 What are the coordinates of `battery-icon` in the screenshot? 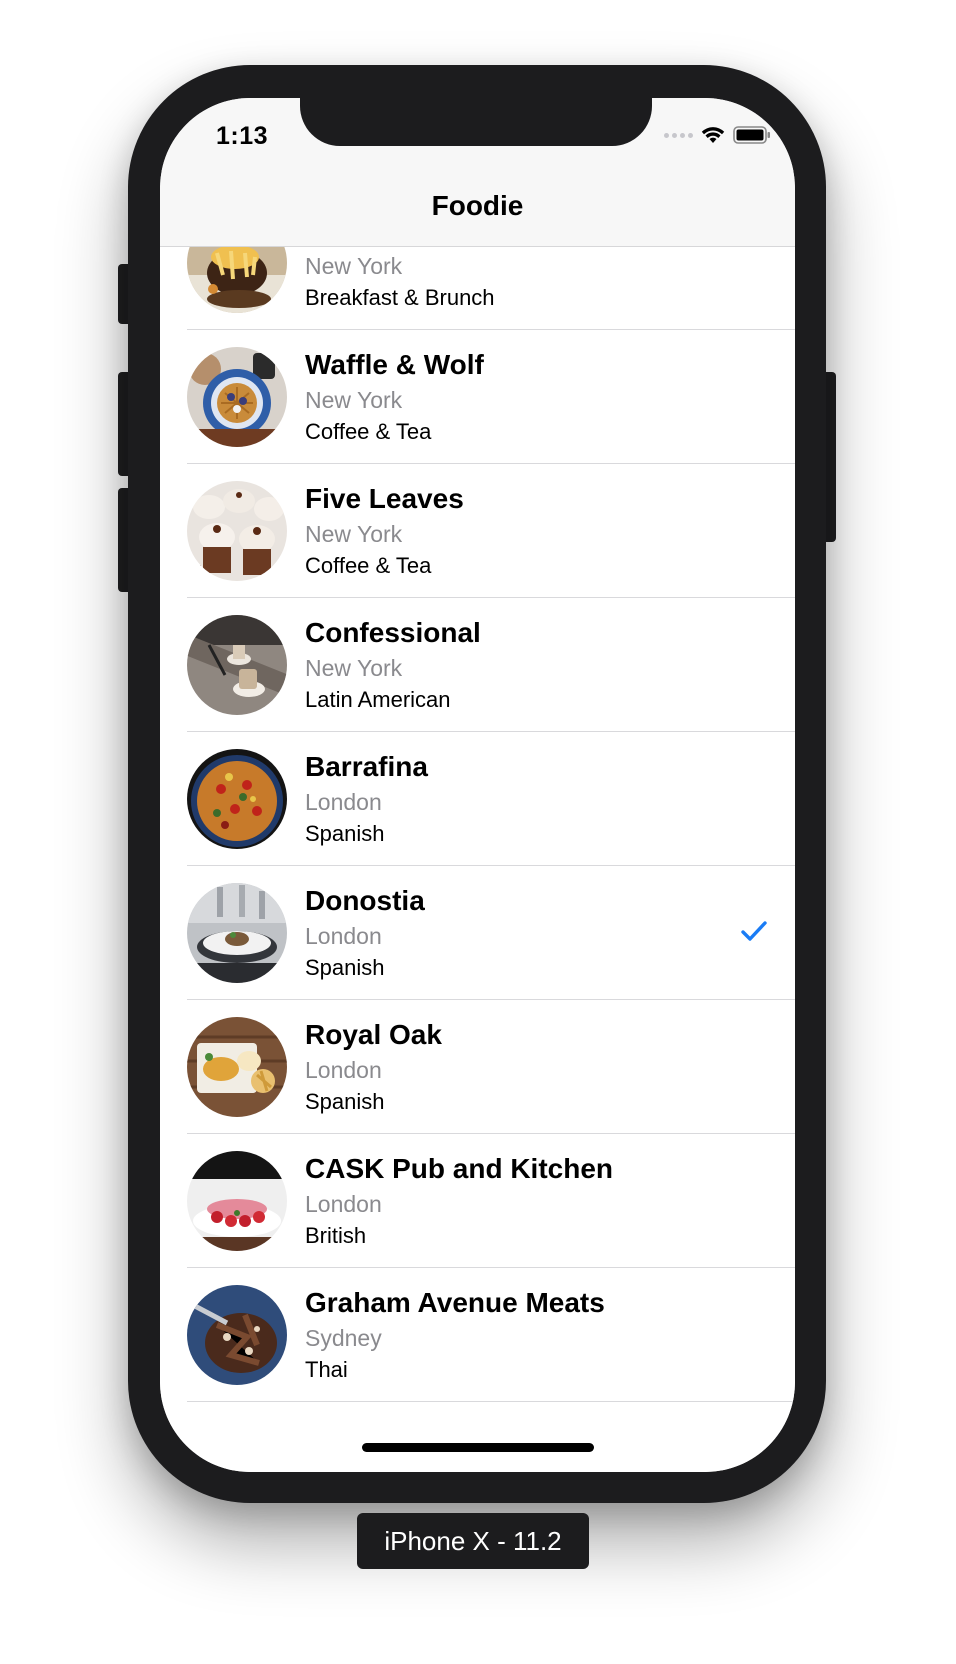 It's located at (751, 135).